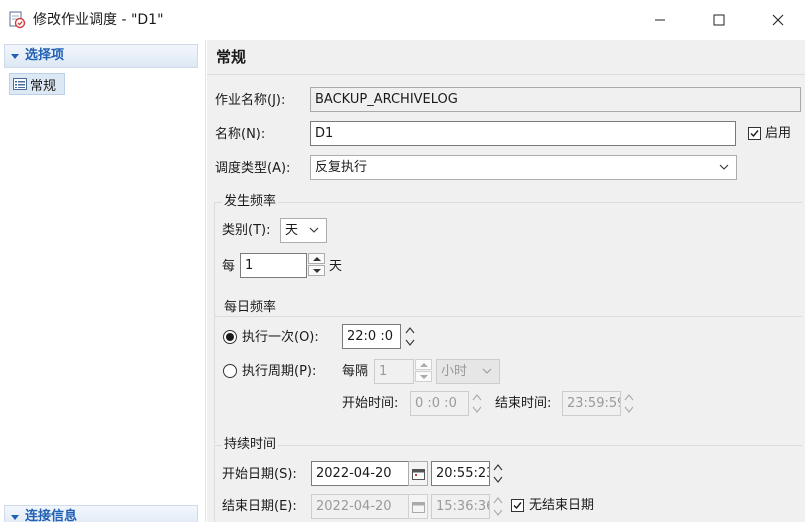  What do you see at coordinates (360, 506) in the screenshot?
I see `end-date-field: 2022-04-20` at bounding box center [360, 506].